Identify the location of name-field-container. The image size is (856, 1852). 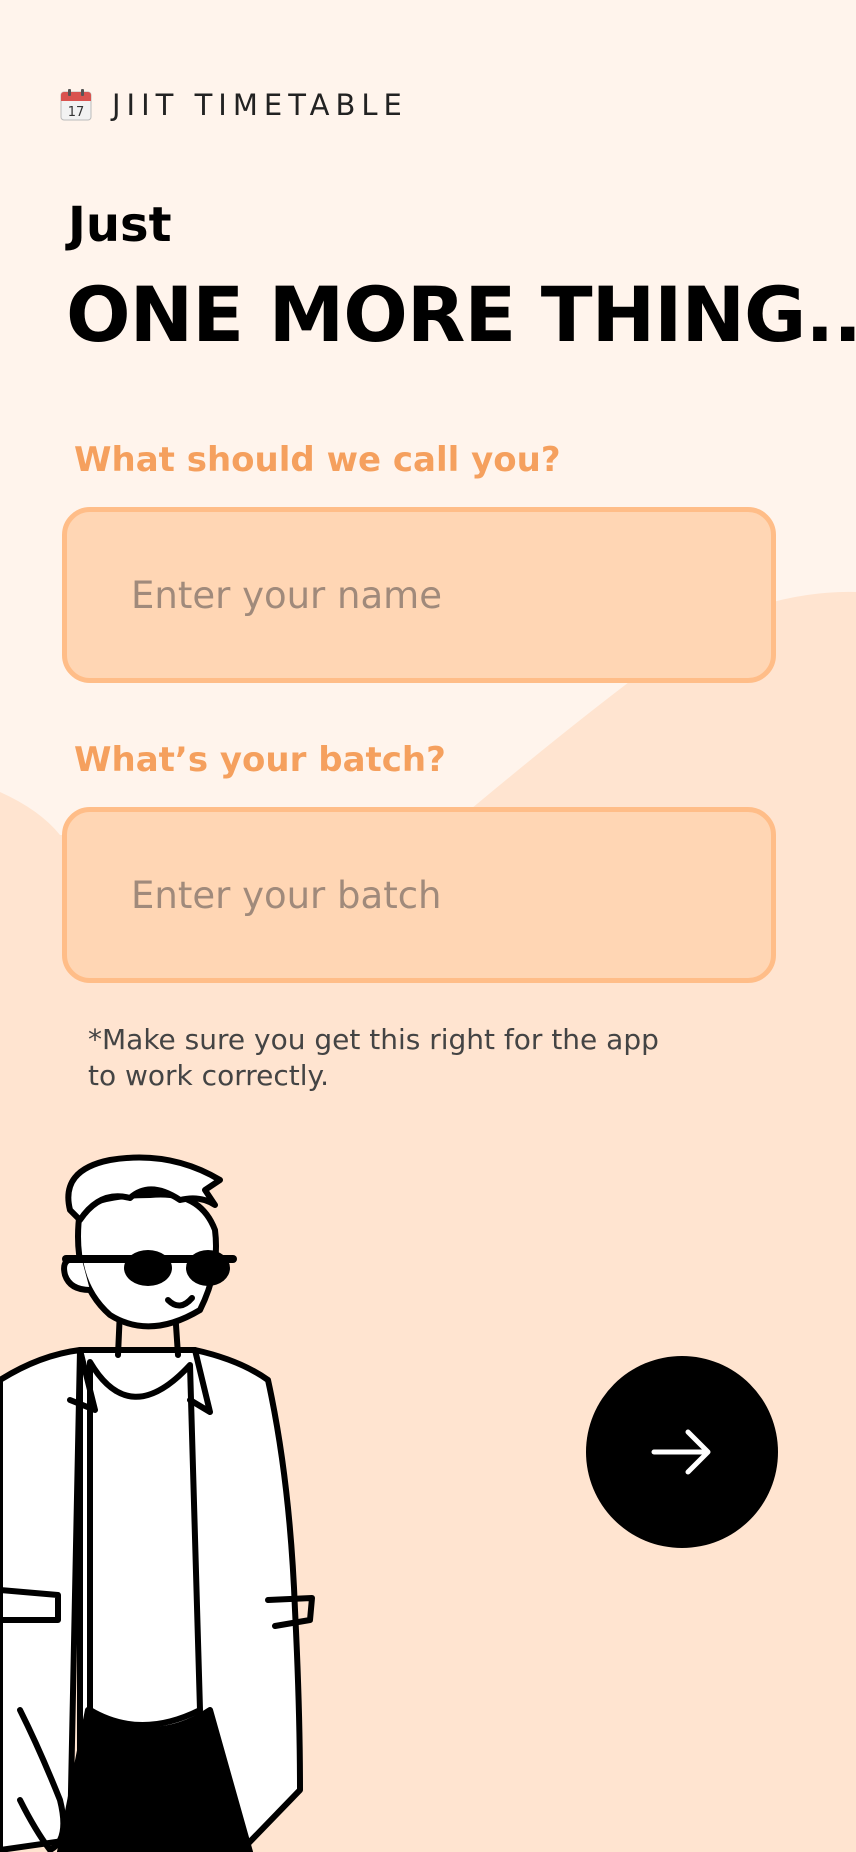
(419, 595).